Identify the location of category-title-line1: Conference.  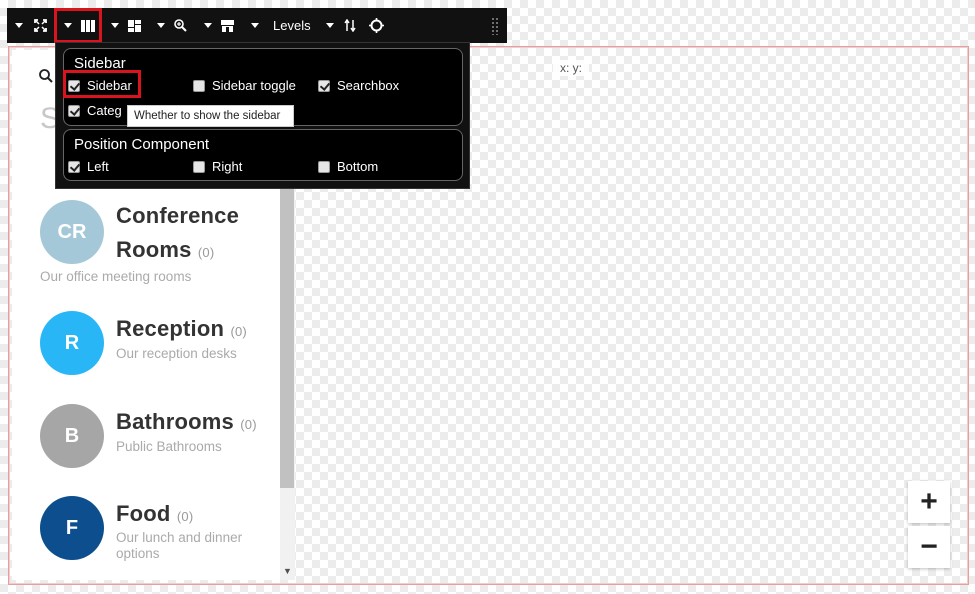
(178, 215).